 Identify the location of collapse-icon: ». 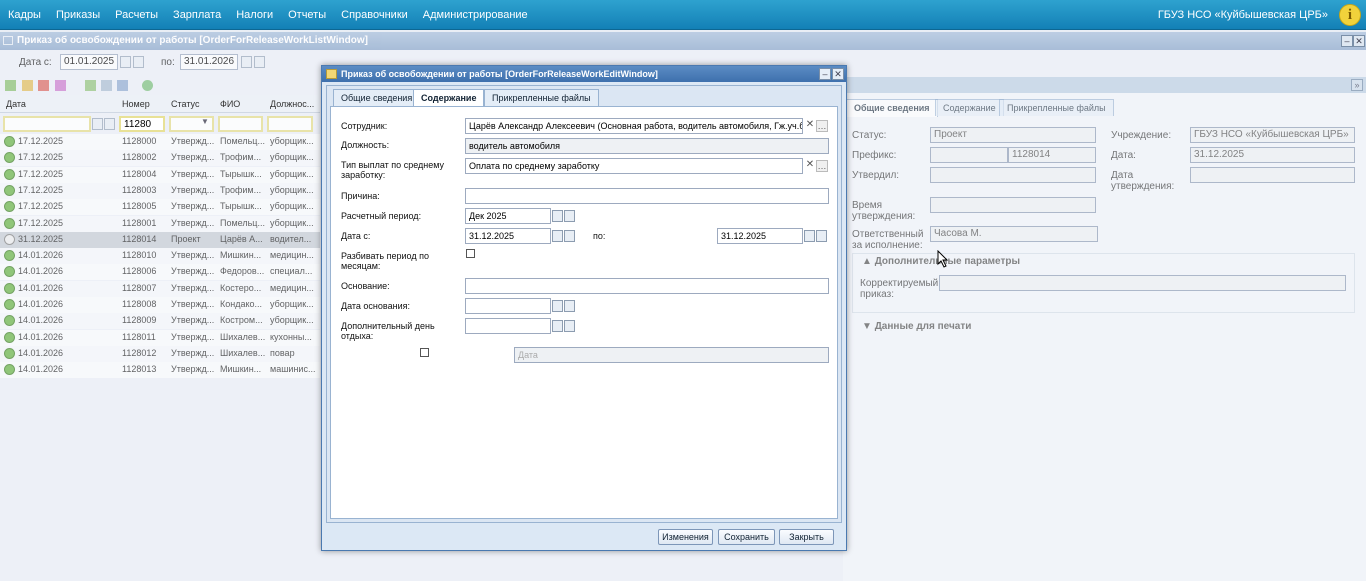
(1357, 85).